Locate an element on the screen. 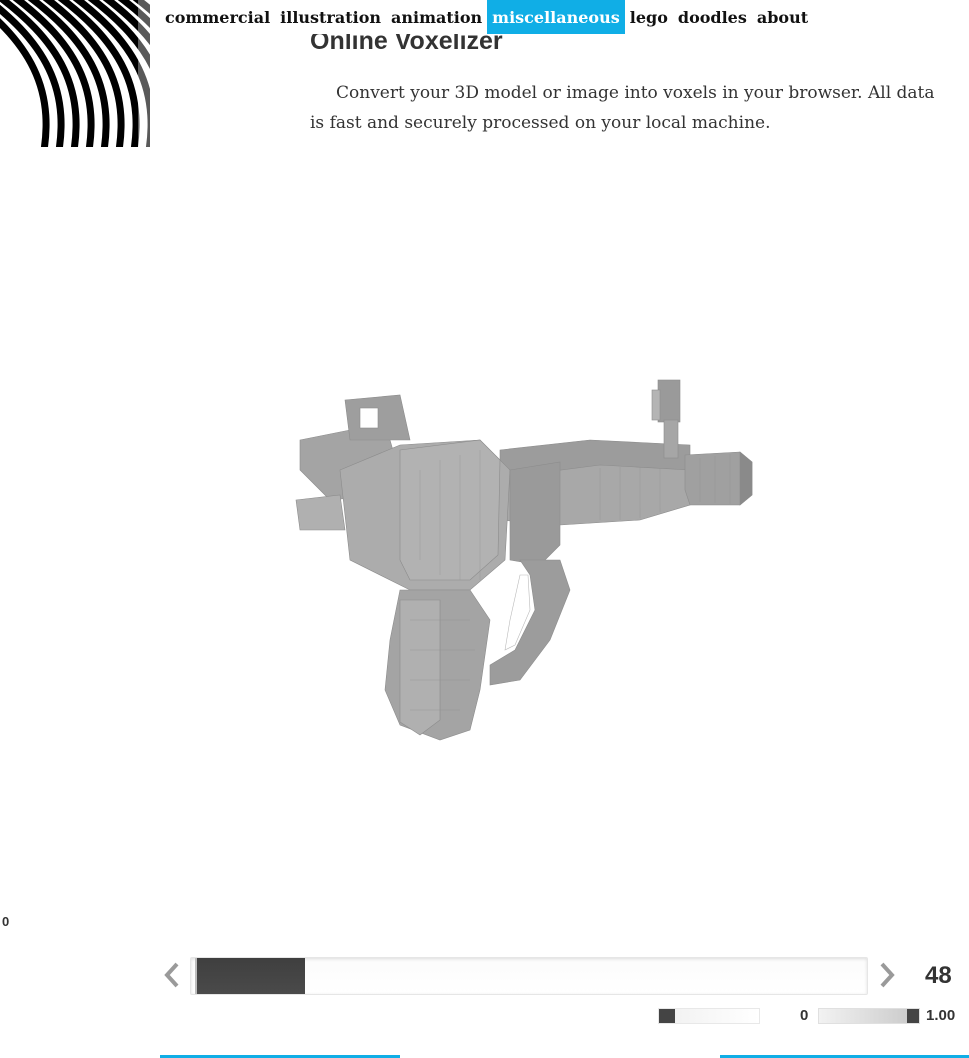 The width and height of the screenshot is (969, 1058). nav-item-animation: animation is located at coordinates (436, 17).